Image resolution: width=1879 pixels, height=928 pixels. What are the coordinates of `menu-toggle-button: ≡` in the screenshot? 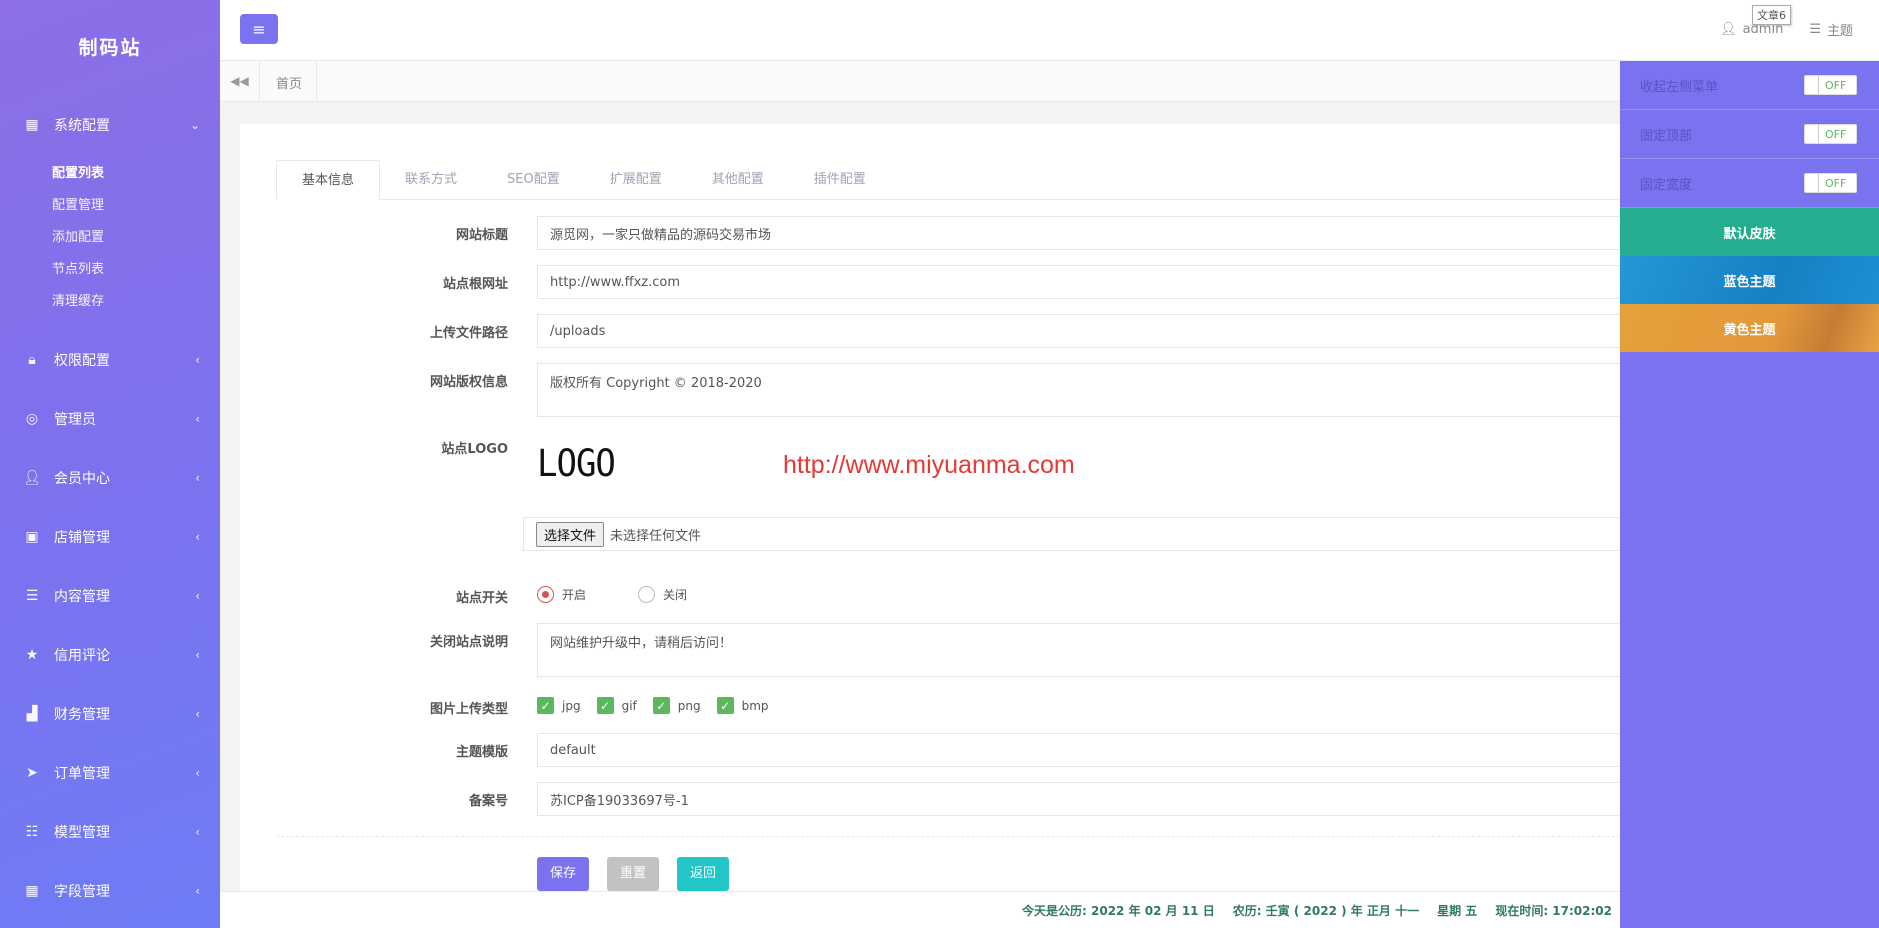 It's located at (259, 29).